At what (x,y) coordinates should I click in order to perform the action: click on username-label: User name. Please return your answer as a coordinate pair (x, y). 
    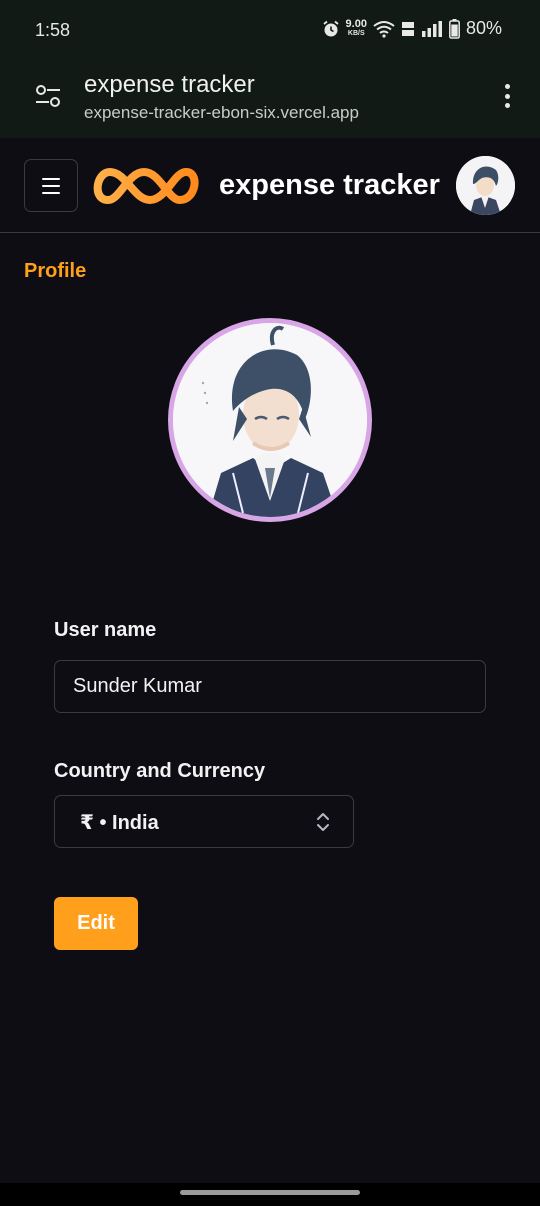
    Looking at the image, I should click on (105, 630).